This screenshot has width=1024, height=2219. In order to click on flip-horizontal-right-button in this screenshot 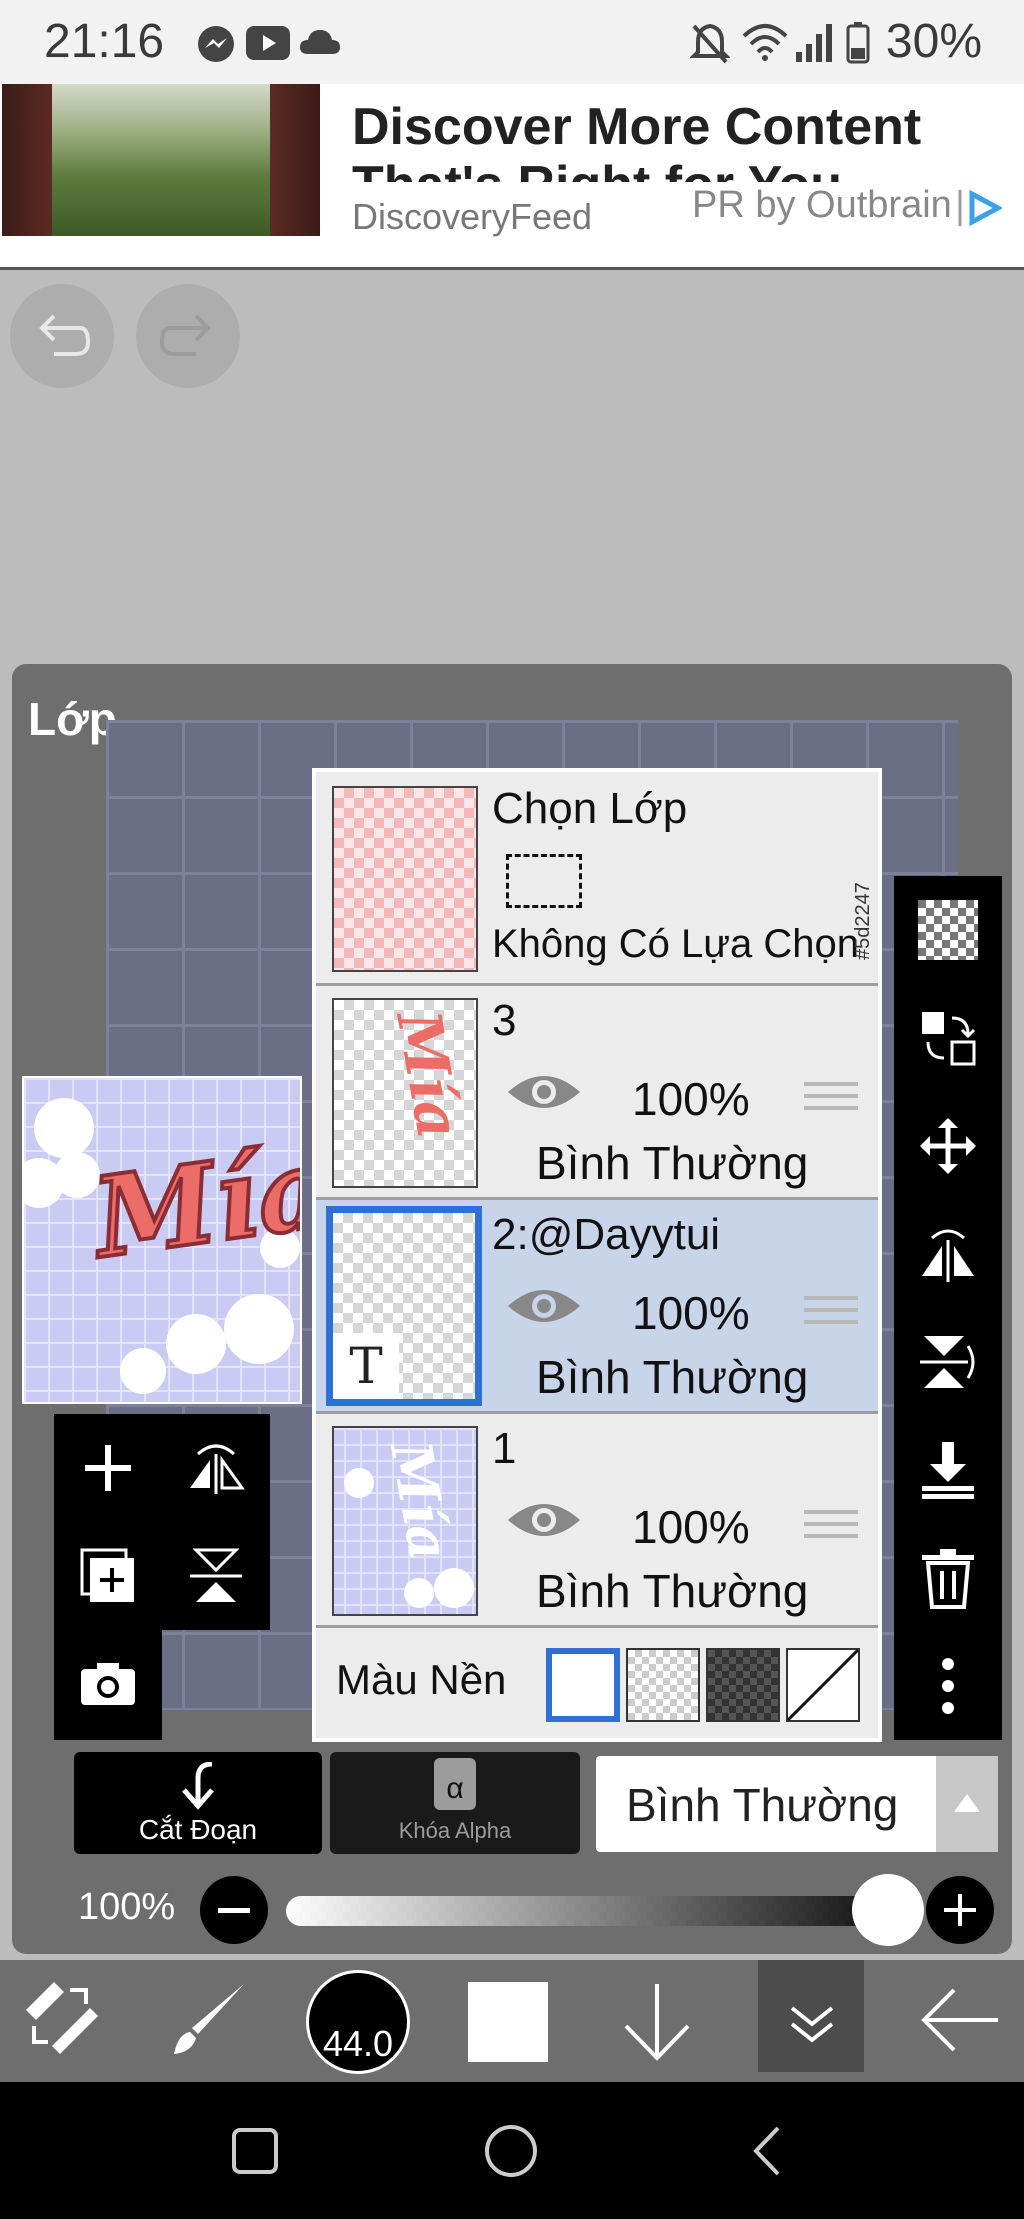, I will do `click(948, 1254)`.